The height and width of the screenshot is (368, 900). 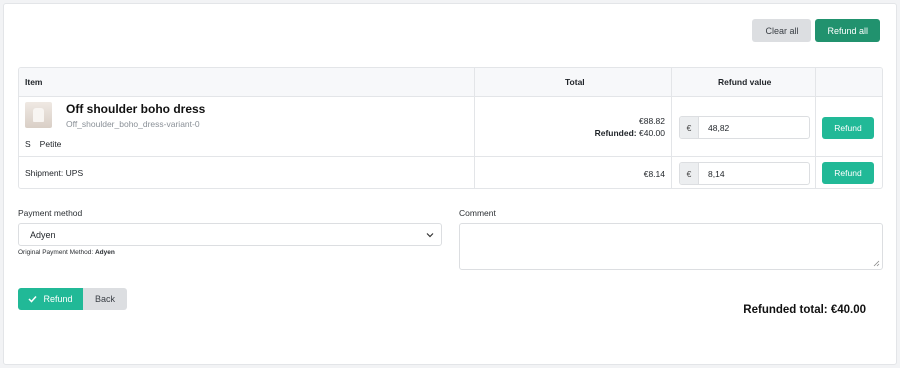 I want to click on payment-method-label: Payment method, so click(x=50, y=213).